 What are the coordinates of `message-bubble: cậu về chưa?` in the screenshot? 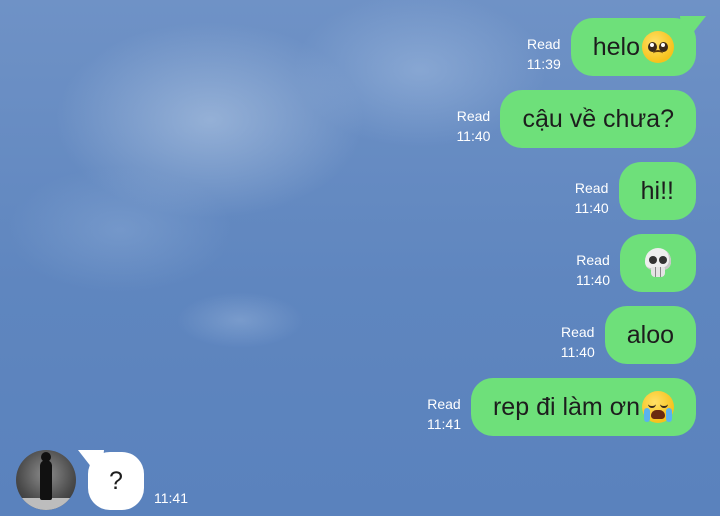 It's located at (598, 119).